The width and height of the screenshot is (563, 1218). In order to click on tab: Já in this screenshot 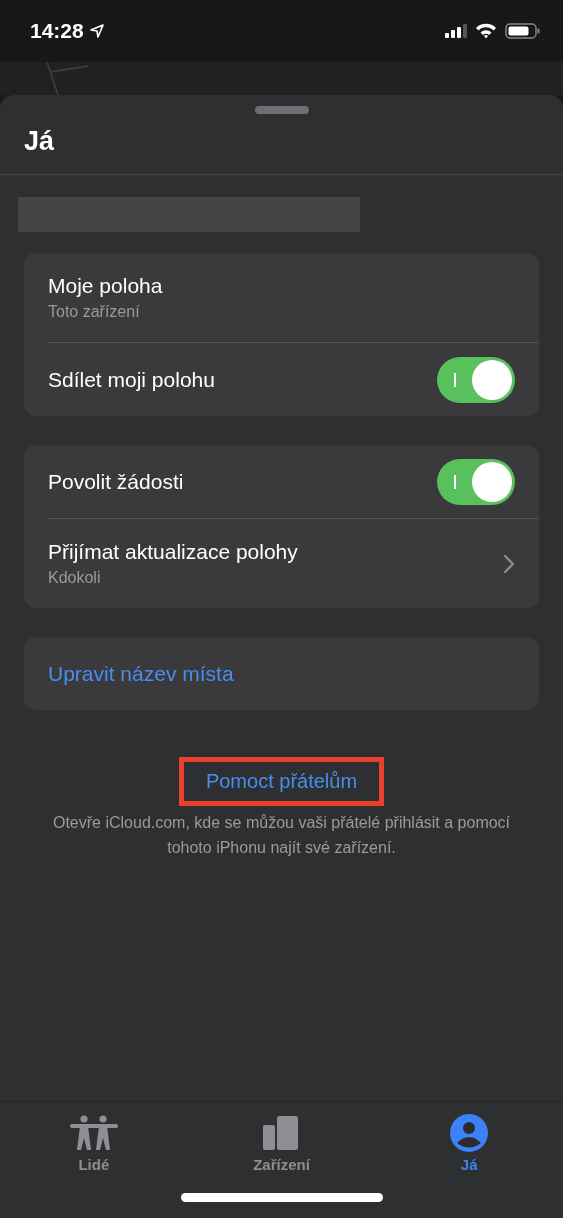, I will do `click(469, 1143)`.